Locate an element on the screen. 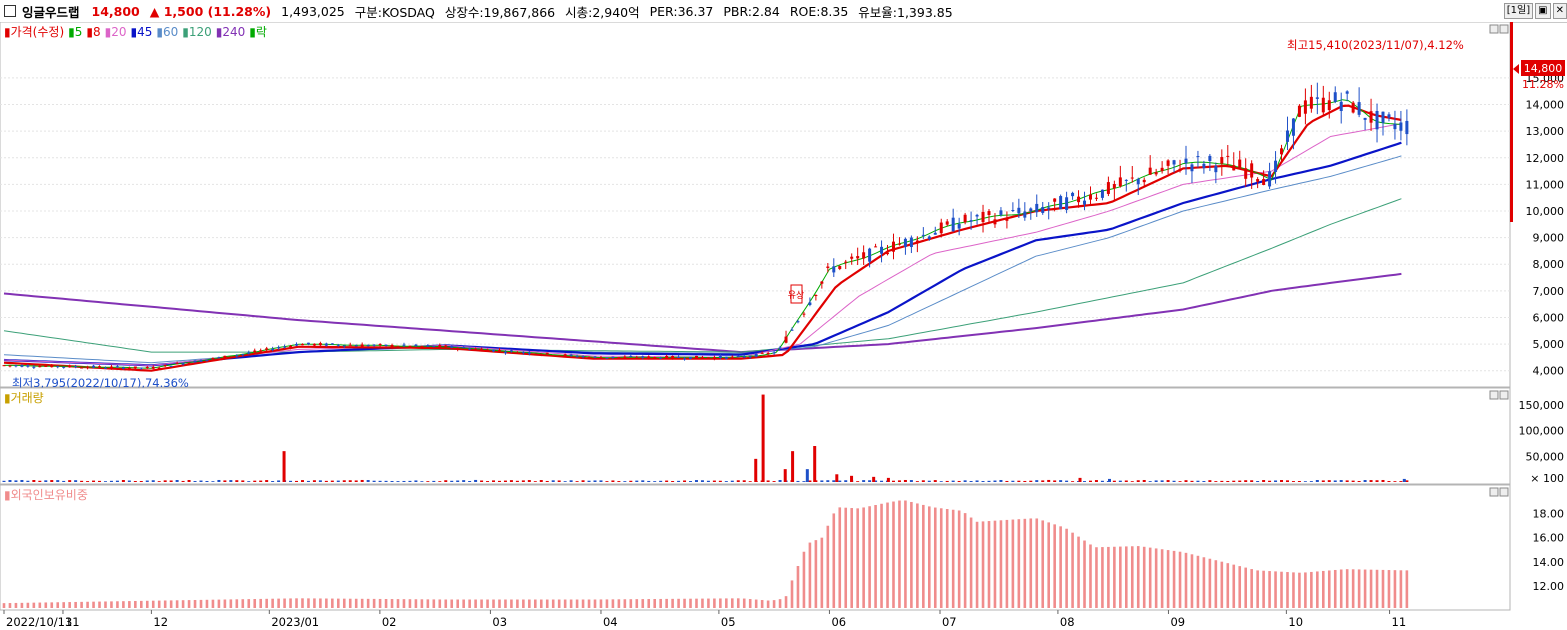  foreign-restore-icon is located at coordinates (1494, 492).